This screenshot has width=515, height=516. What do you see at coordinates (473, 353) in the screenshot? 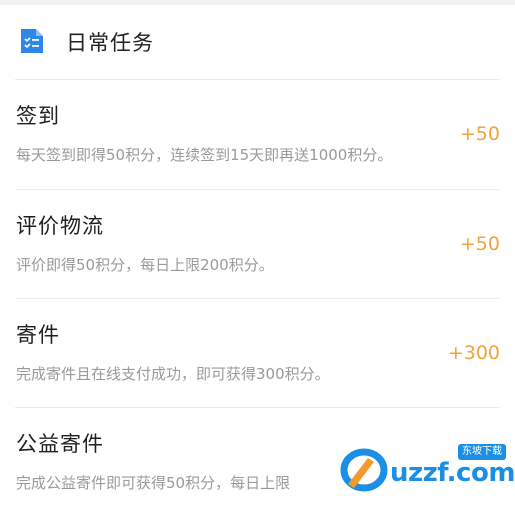
I see `task-points: +300` at bounding box center [473, 353].